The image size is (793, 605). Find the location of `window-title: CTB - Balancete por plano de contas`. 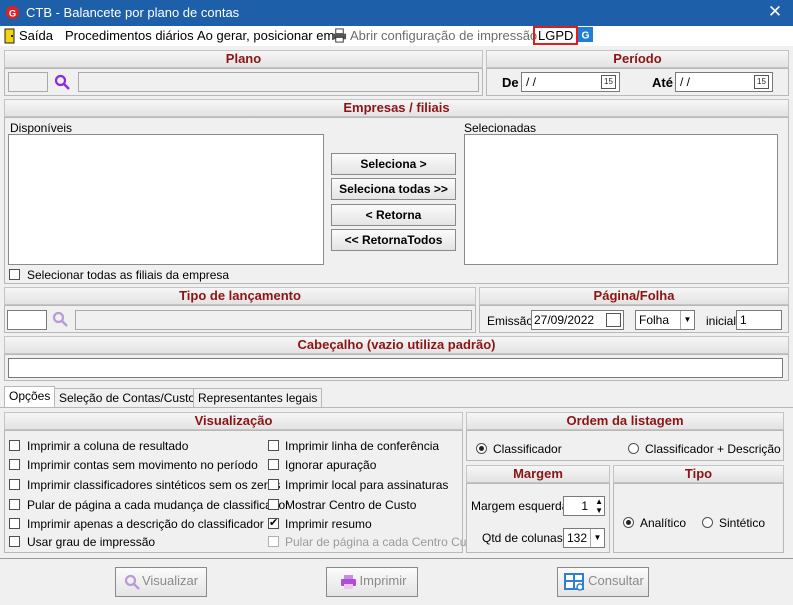

window-title: CTB - Balancete por plano de contas is located at coordinates (133, 12).